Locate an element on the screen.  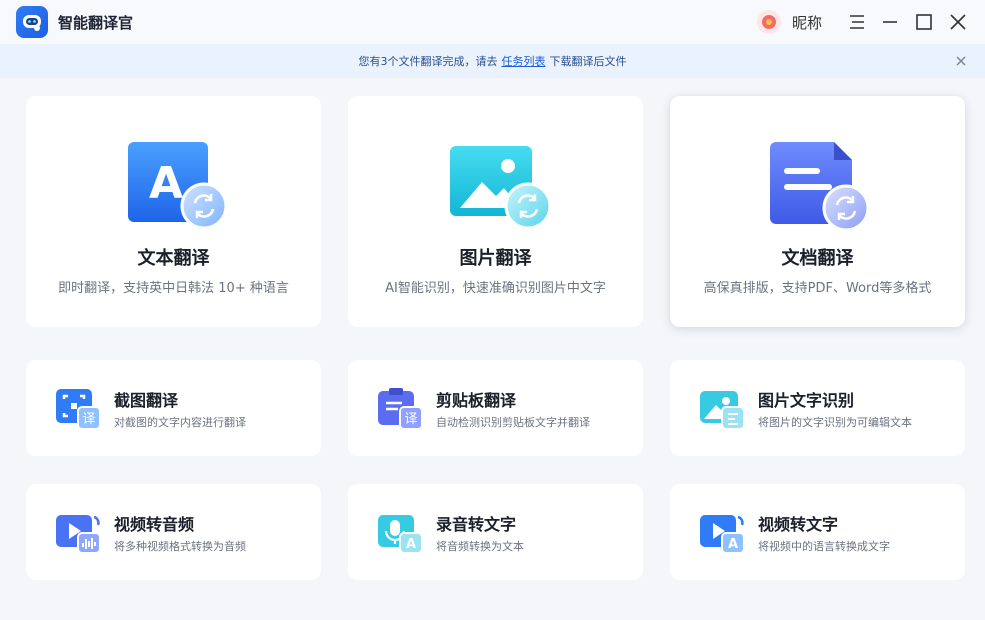
video-to-text-card: A 视频转文字 将视频中的语言转换成文字 is located at coordinates (817, 532).